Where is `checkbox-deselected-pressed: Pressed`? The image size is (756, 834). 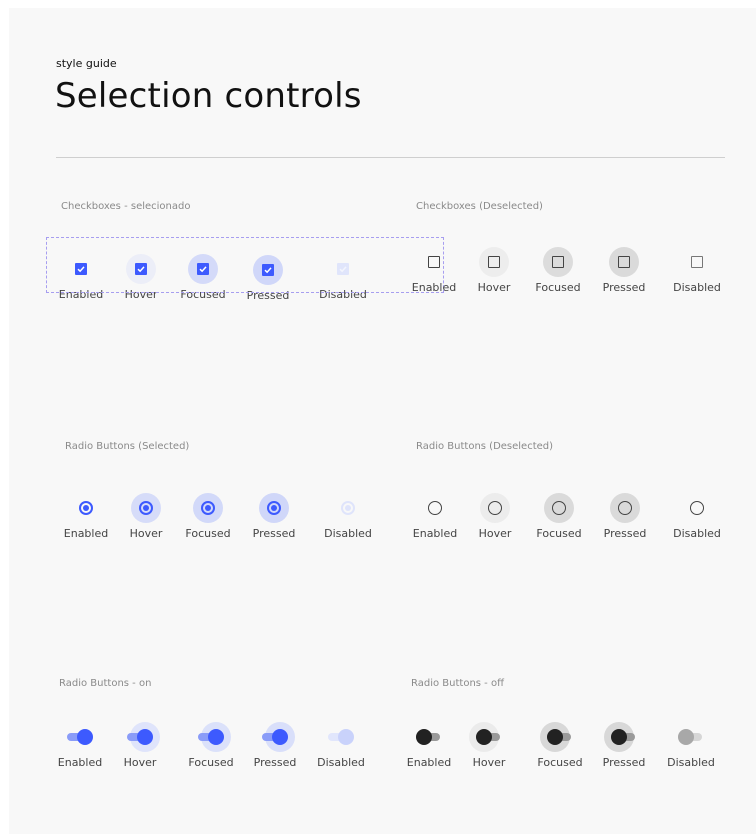 checkbox-deselected-pressed: Pressed is located at coordinates (624, 274).